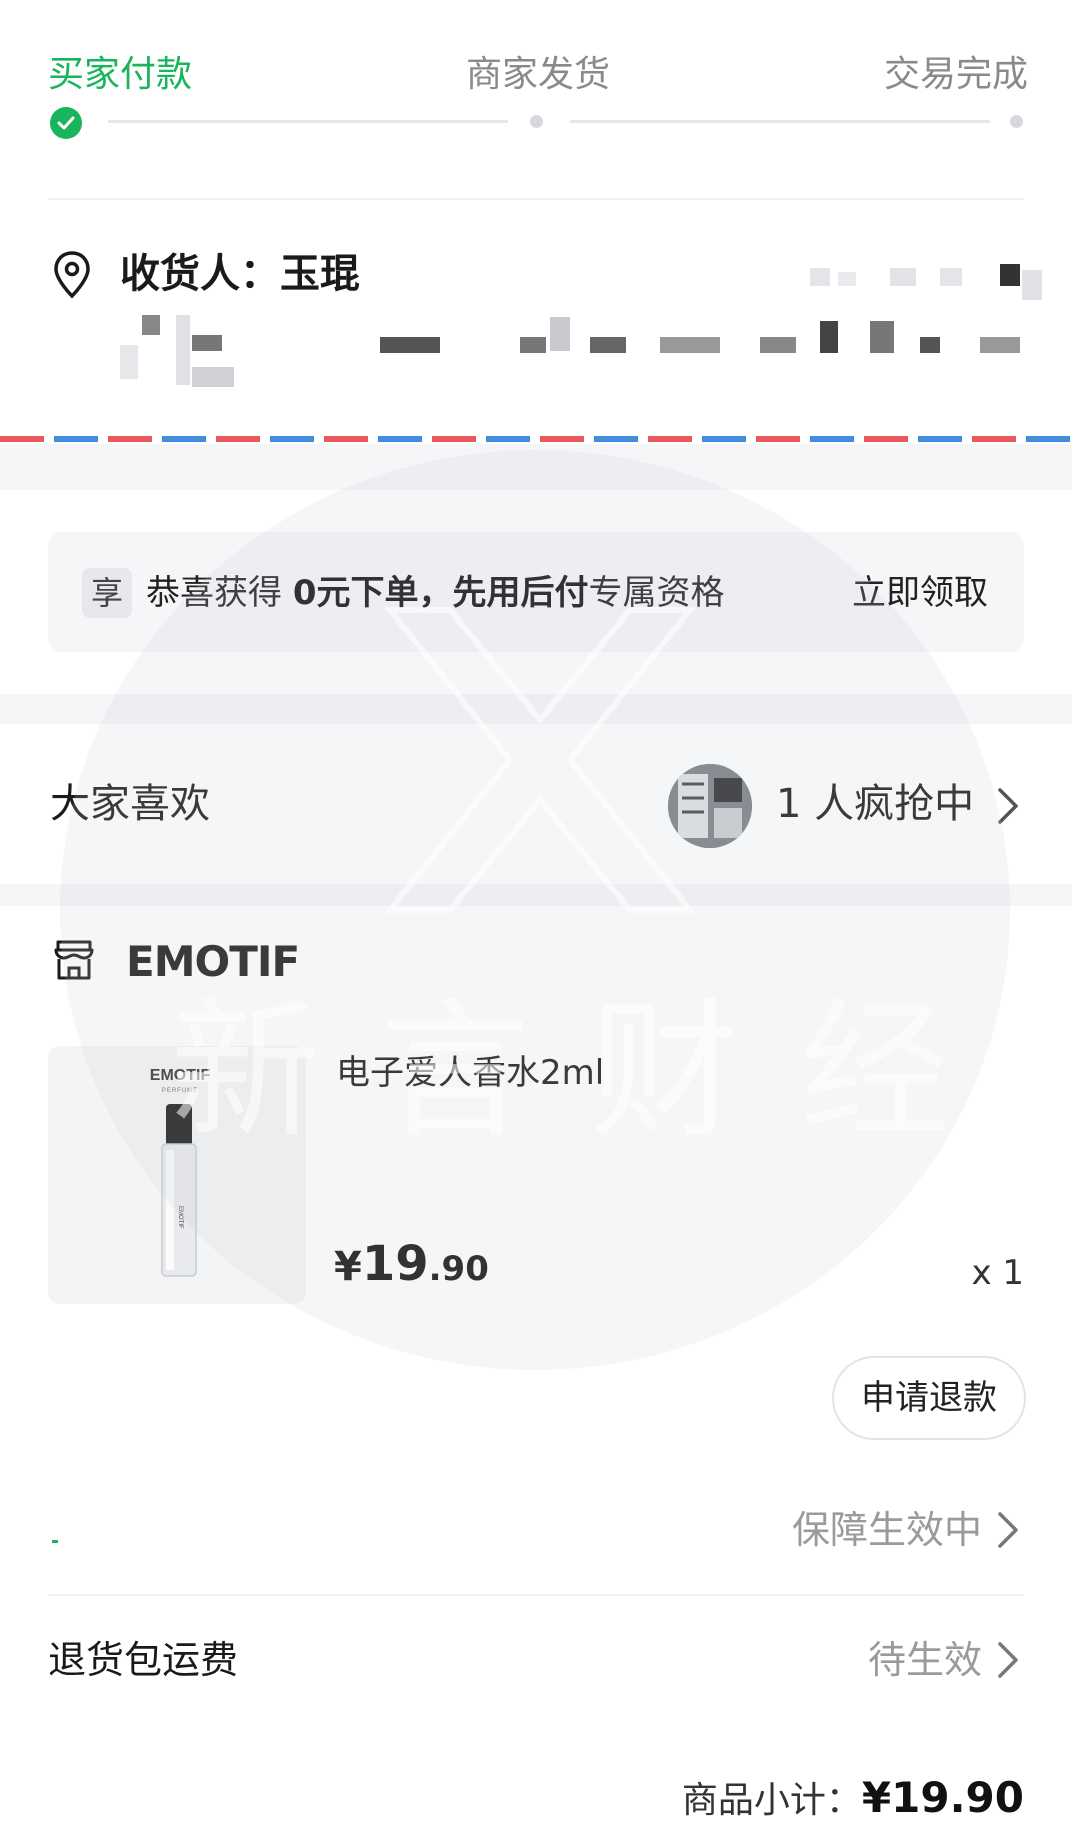 Image resolution: width=1072 pixels, height=1840 pixels. I want to click on location-pin-icon, so click(72, 275).